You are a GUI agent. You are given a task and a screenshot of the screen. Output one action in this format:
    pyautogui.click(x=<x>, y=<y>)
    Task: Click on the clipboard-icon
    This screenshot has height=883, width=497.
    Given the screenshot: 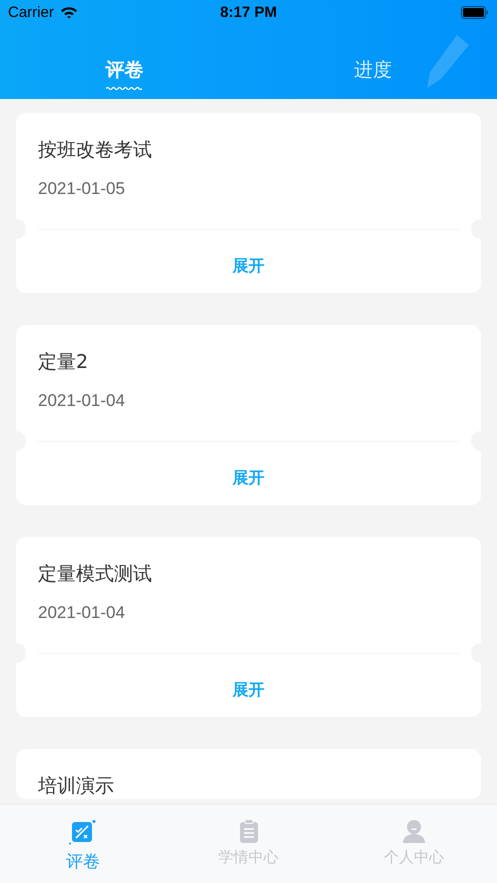 What is the action you would take?
    pyautogui.click(x=249, y=831)
    